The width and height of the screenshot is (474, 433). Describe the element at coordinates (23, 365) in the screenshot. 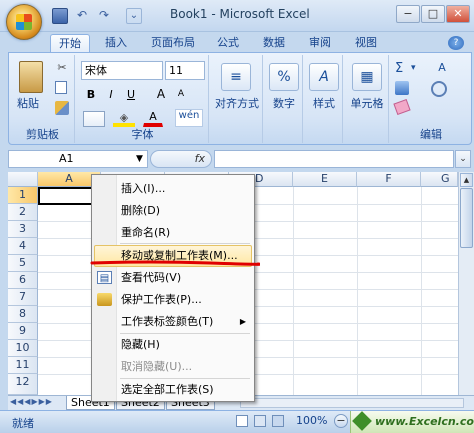

I see `row-header: 11` at that location.